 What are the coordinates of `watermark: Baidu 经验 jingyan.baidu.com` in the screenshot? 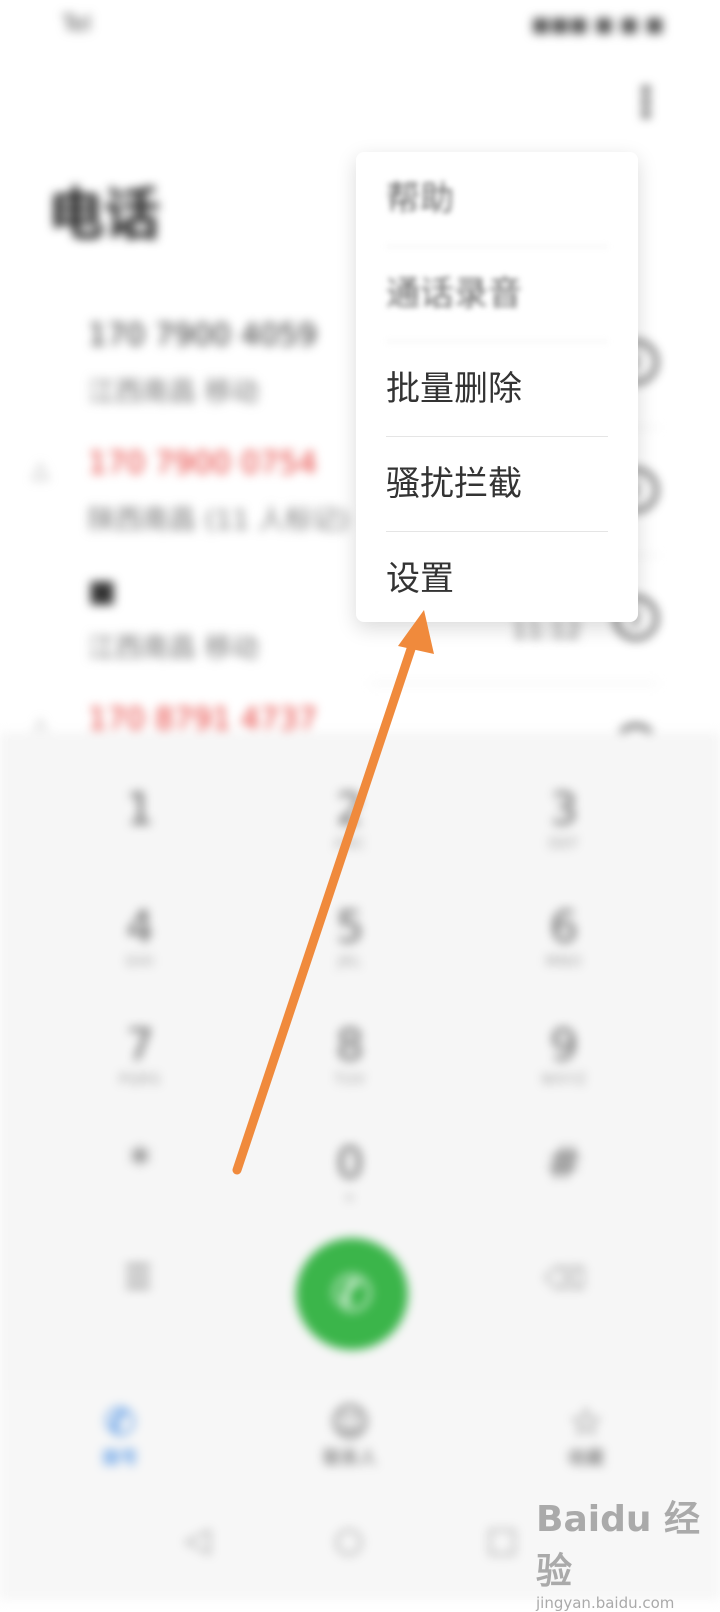 It's located at (621, 1551).